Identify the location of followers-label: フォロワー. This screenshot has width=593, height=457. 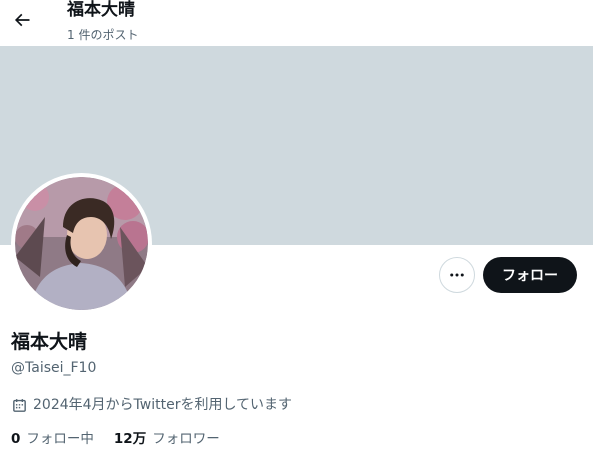
(186, 439).